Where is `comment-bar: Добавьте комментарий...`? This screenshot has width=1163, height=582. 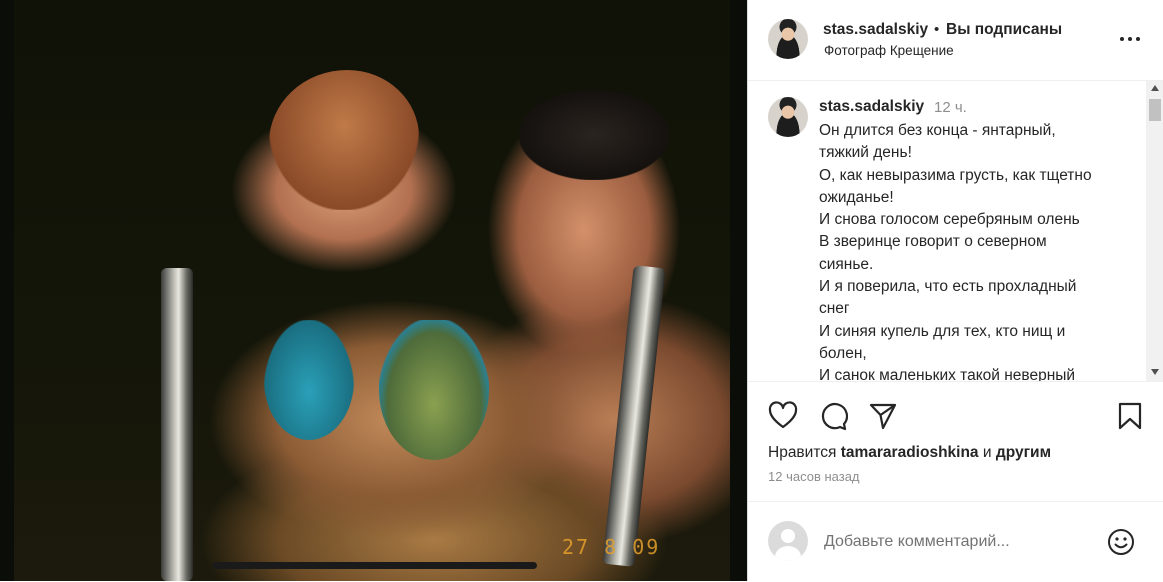 comment-bar: Добавьте комментарий... is located at coordinates (955, 541).